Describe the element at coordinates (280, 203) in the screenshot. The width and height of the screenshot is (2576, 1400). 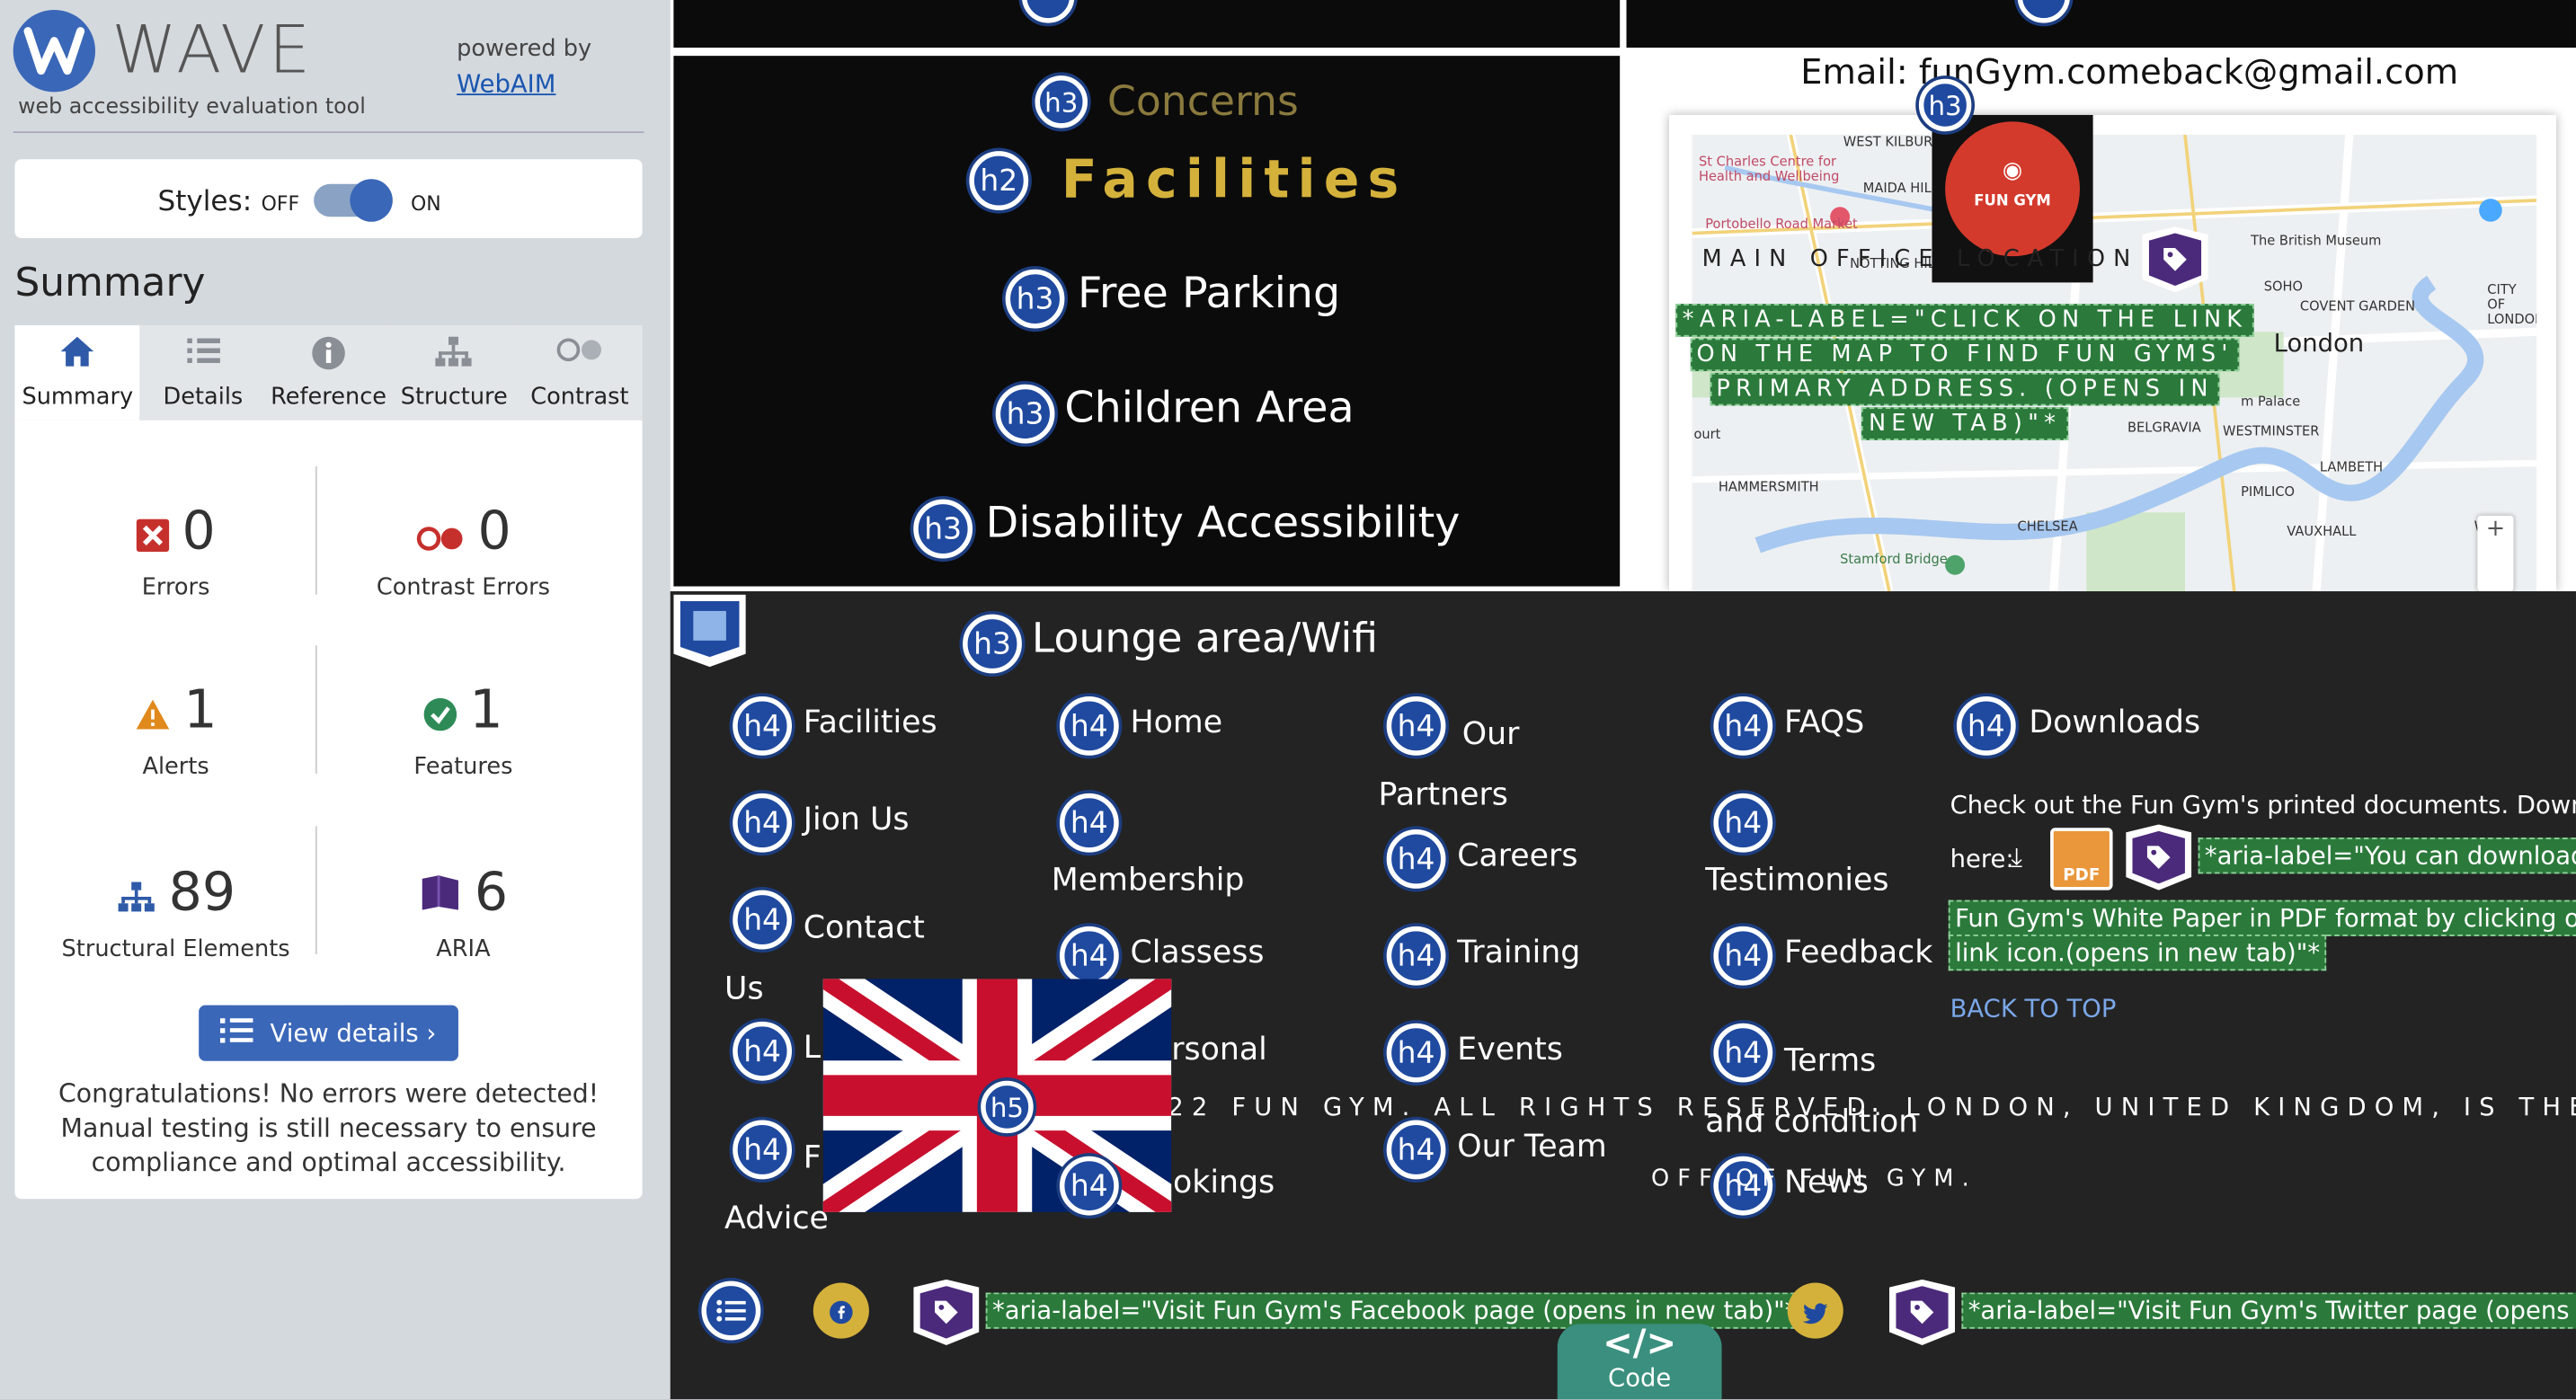
I see `styles-off-label: OFF` at that location.